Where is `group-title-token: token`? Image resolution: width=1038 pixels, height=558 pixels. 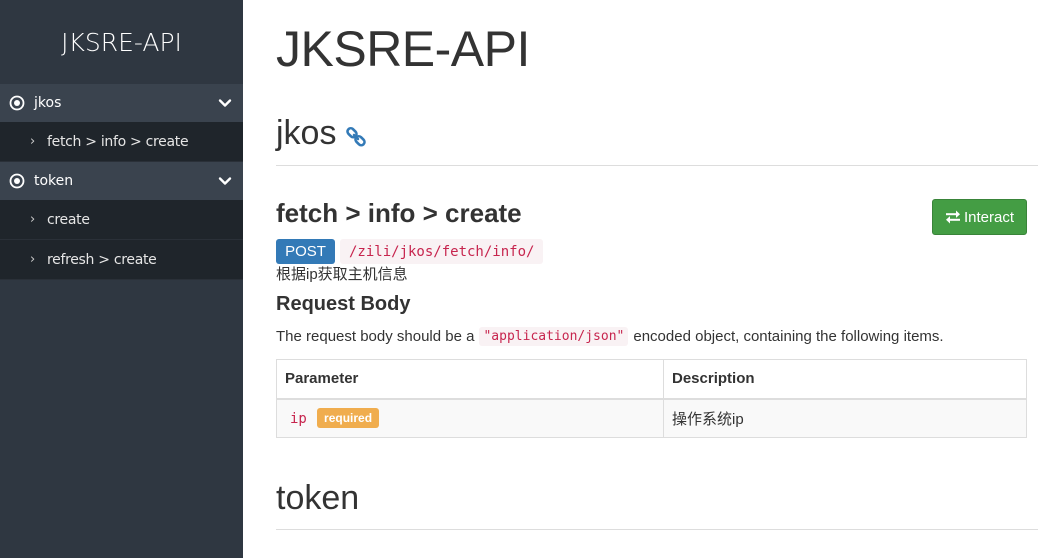
group-title-token: token is located at coordinates (317, 498).